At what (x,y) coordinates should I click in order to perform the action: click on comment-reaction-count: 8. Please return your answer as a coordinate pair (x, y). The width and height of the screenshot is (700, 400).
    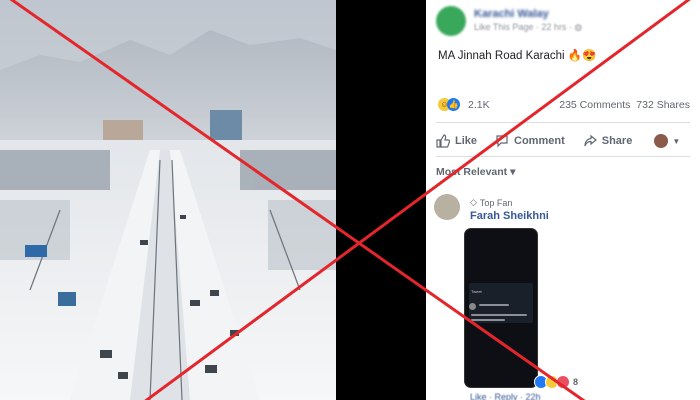
    Looking at the image, I should click on (576, 382).